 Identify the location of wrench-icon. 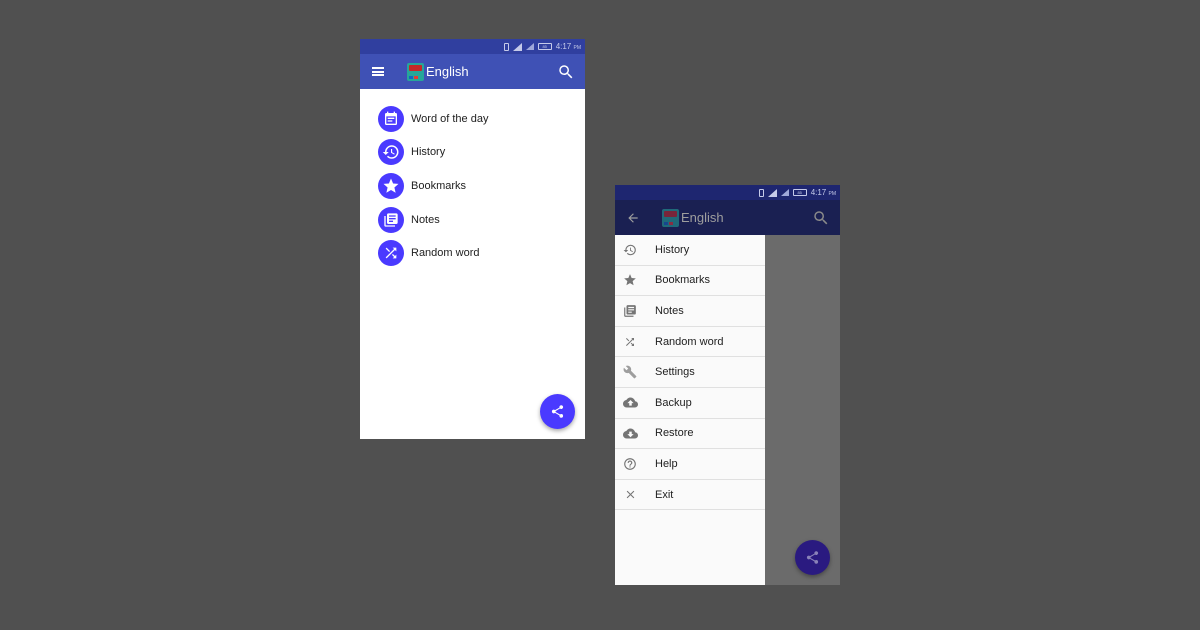
(630, 372).